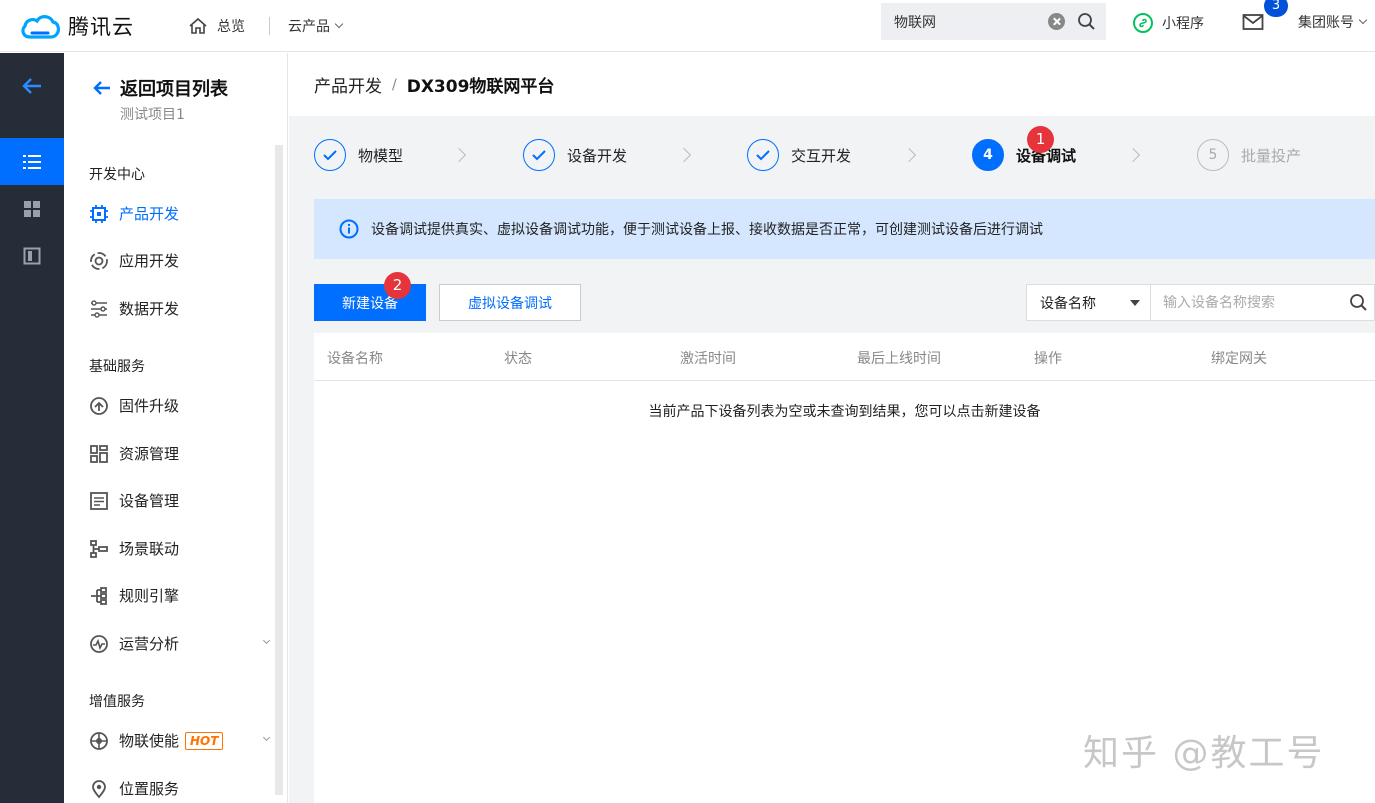 The image size is (1375, 803). Describe the element at coordinates (844, 357) in the screenshot. I see `table-header: 设备名称 状态 激活时间 最后上线时间 操作 绑定网关` at that location.